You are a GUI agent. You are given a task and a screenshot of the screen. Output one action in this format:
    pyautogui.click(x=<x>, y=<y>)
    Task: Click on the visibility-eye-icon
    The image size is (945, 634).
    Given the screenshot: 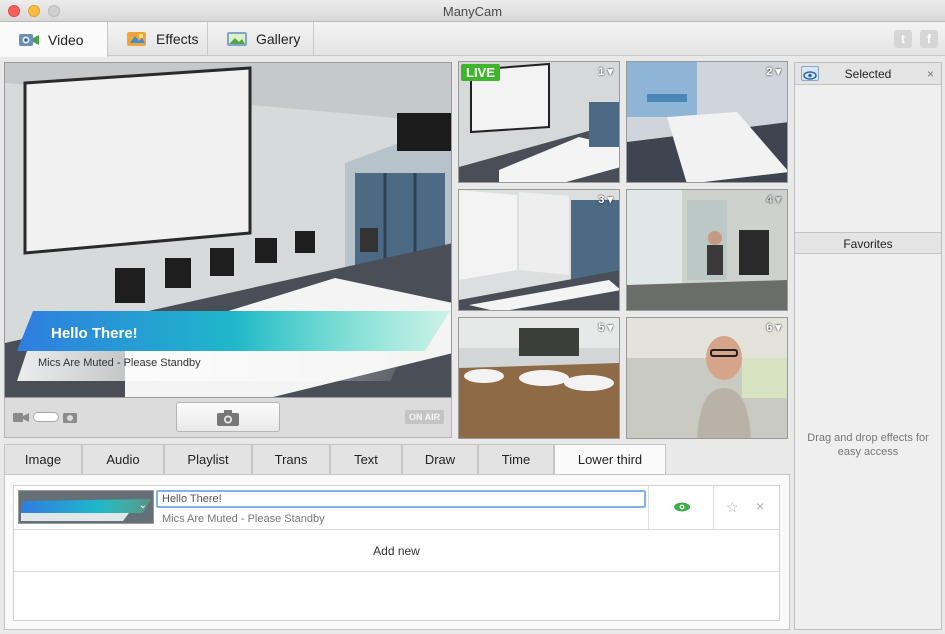 What is the action you would take?
    pyautogui.click(x=682, y=508)
    